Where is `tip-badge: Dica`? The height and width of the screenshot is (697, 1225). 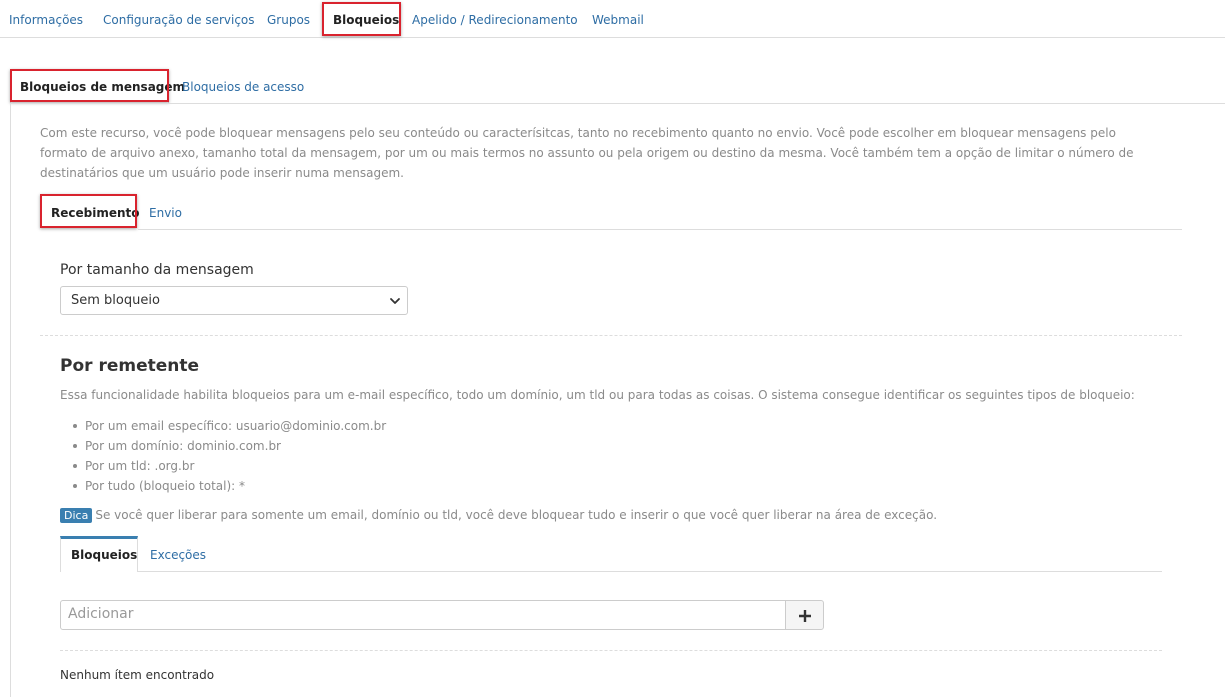 tip-badge: Dica is located at coordinates (76, 515).